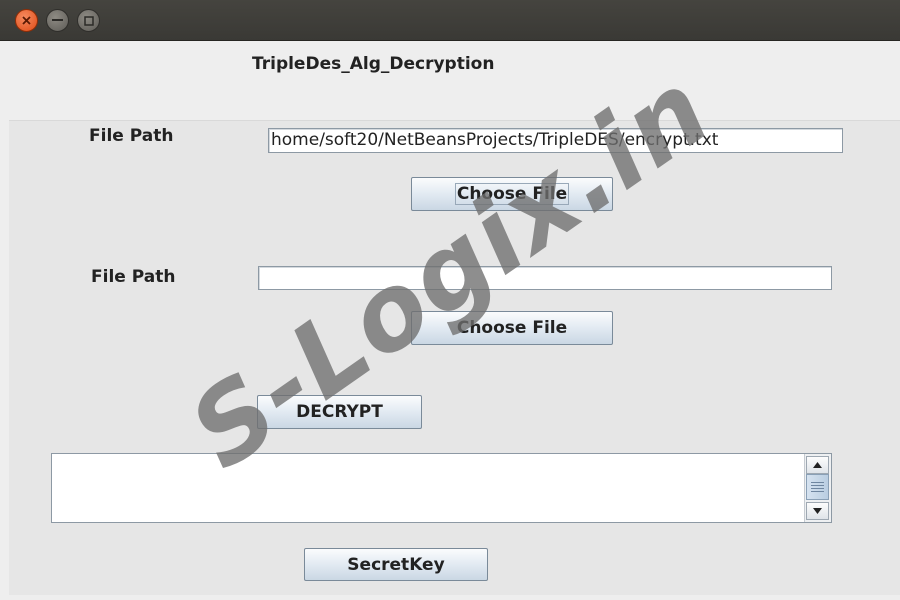 The width and height of the screenshot is (900, 600). I want to click on secretkey-button: SecretKey, so click(396, 564).